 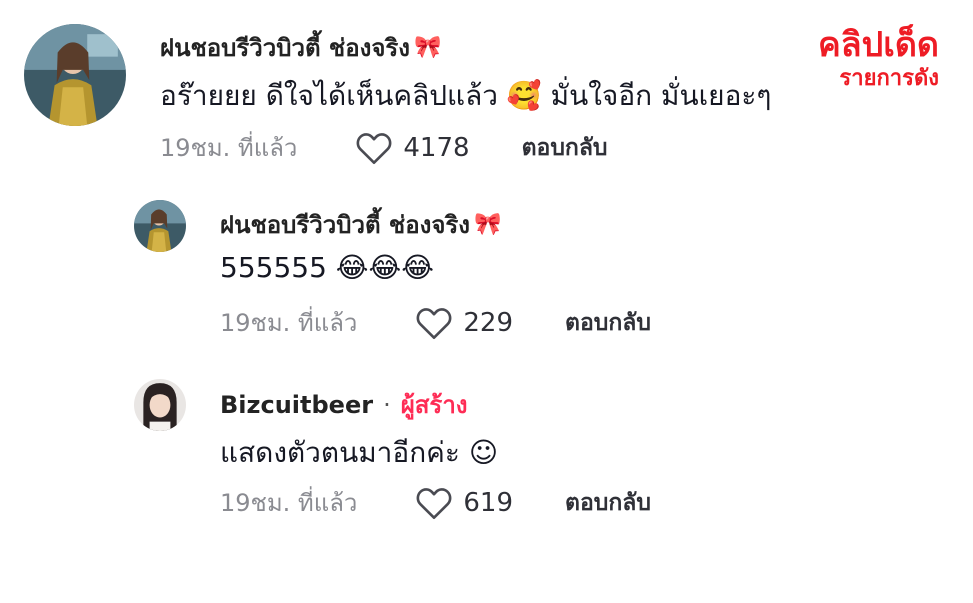 I want to click on like-count: 4178, so click(x=436, y=147).